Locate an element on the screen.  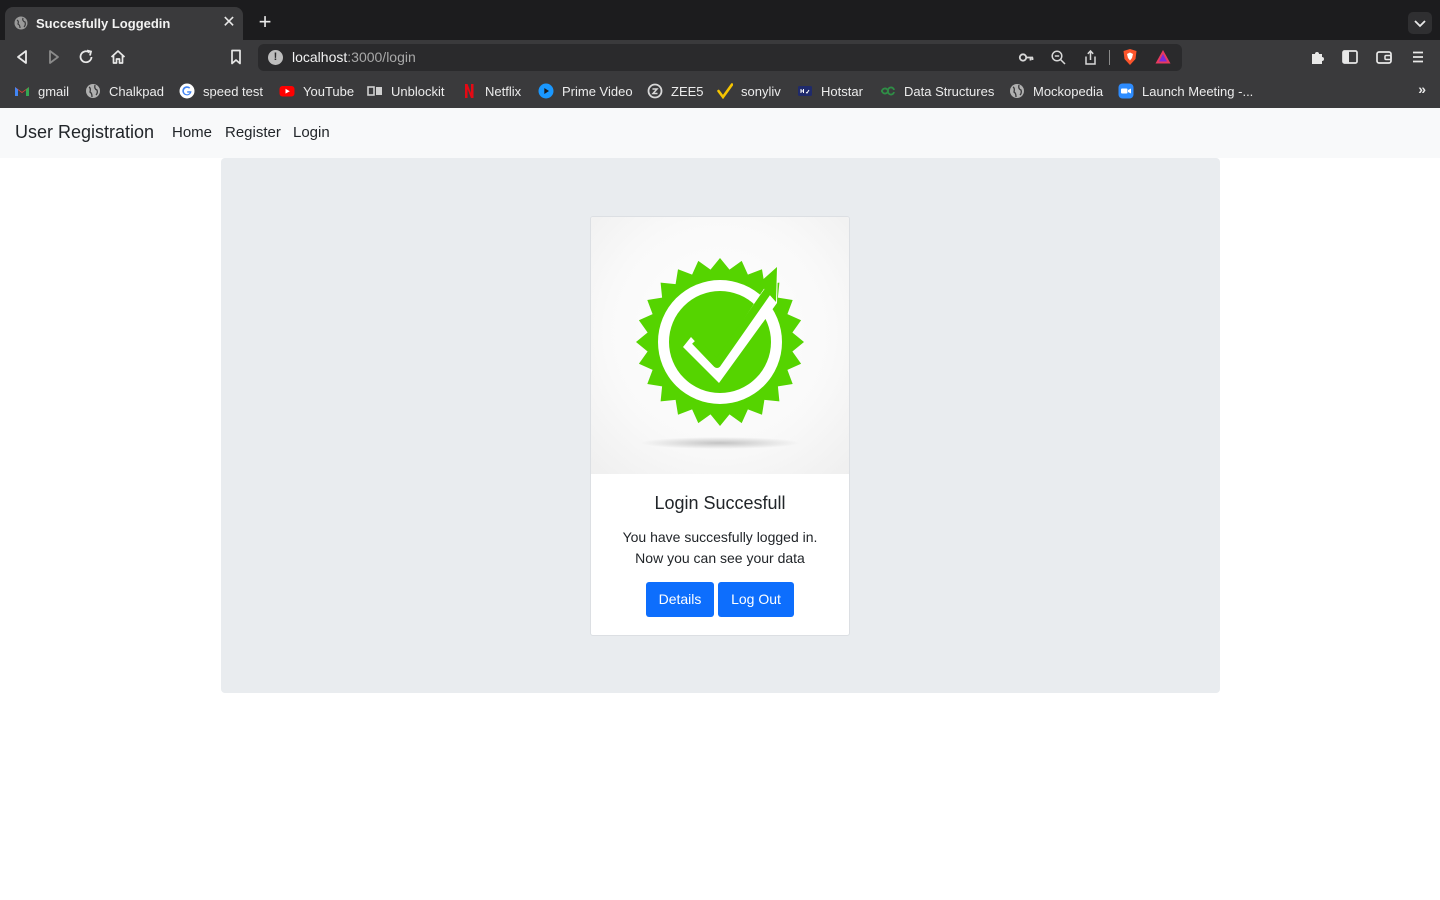
menu-icon is located at coordinates (1418, 57).